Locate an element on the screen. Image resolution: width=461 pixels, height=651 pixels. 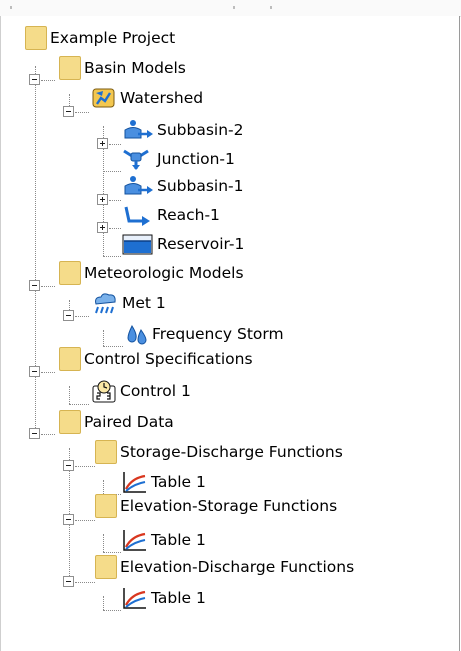
tree-node-elevation-discharge-functions: Elevation-Discharge Functions is located at coordinates (224, 567).